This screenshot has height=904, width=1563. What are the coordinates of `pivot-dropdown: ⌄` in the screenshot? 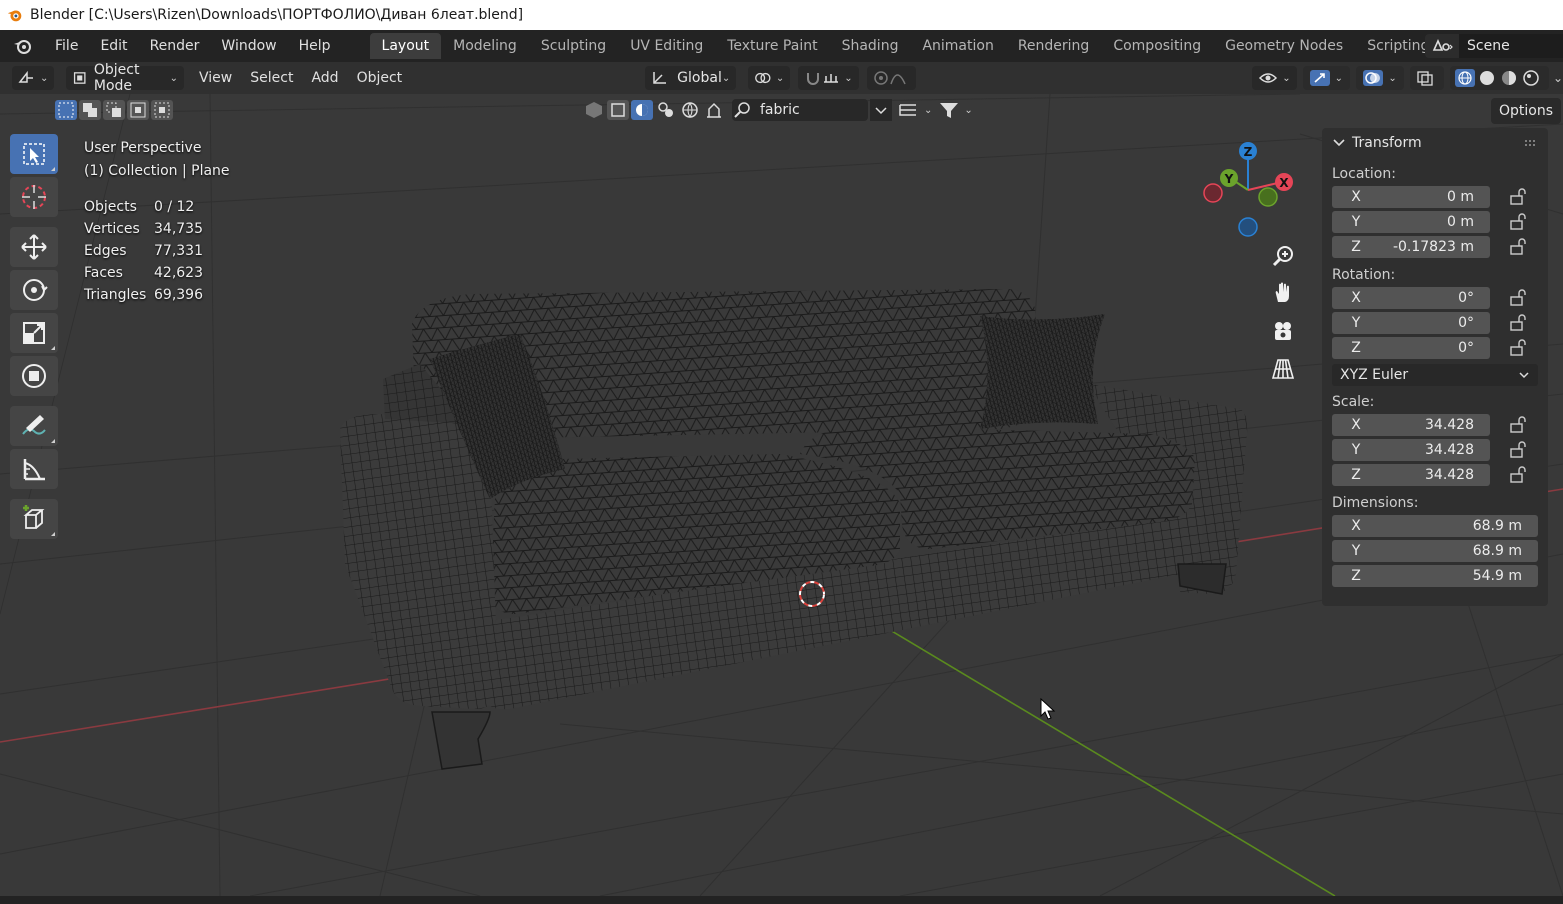 It's located at (769, 78).